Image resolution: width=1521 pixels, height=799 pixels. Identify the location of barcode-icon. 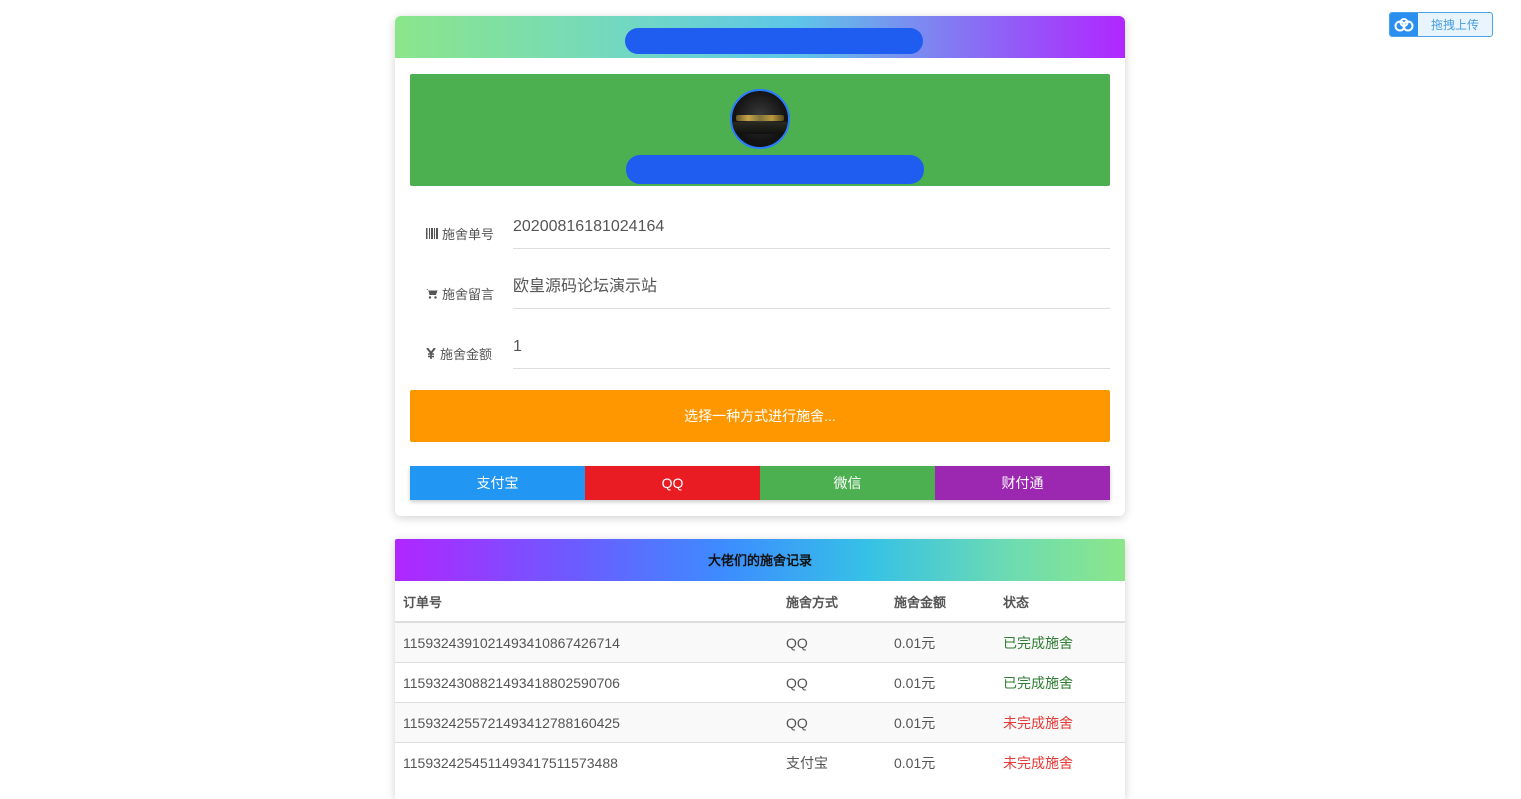
(432, 233).